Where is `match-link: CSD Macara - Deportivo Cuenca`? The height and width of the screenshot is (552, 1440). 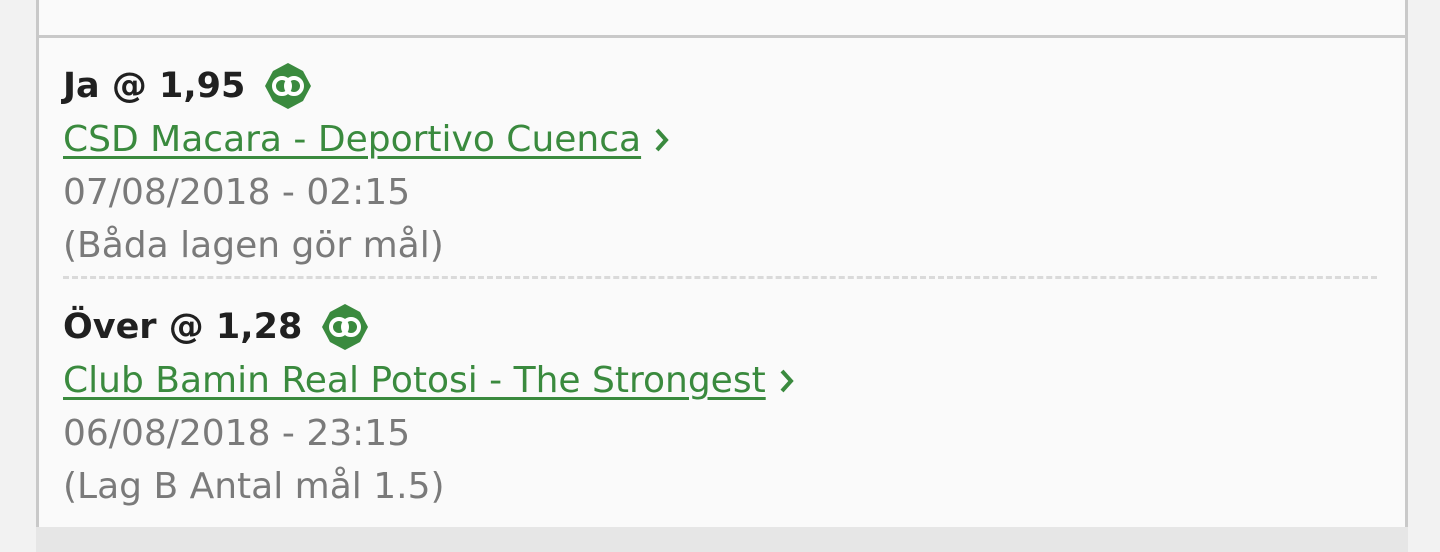
match-link: CSD Macara - Deportivo Cuenca is located at coordinates (352, 140).